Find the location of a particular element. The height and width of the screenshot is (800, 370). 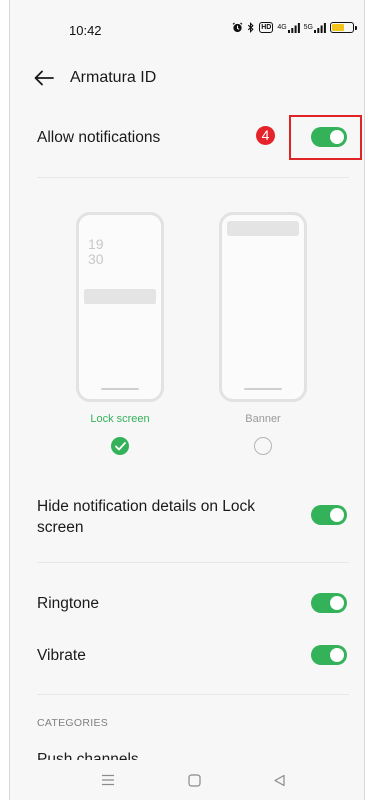

page-header: Armatura ID is located at coordinates (187, 78).